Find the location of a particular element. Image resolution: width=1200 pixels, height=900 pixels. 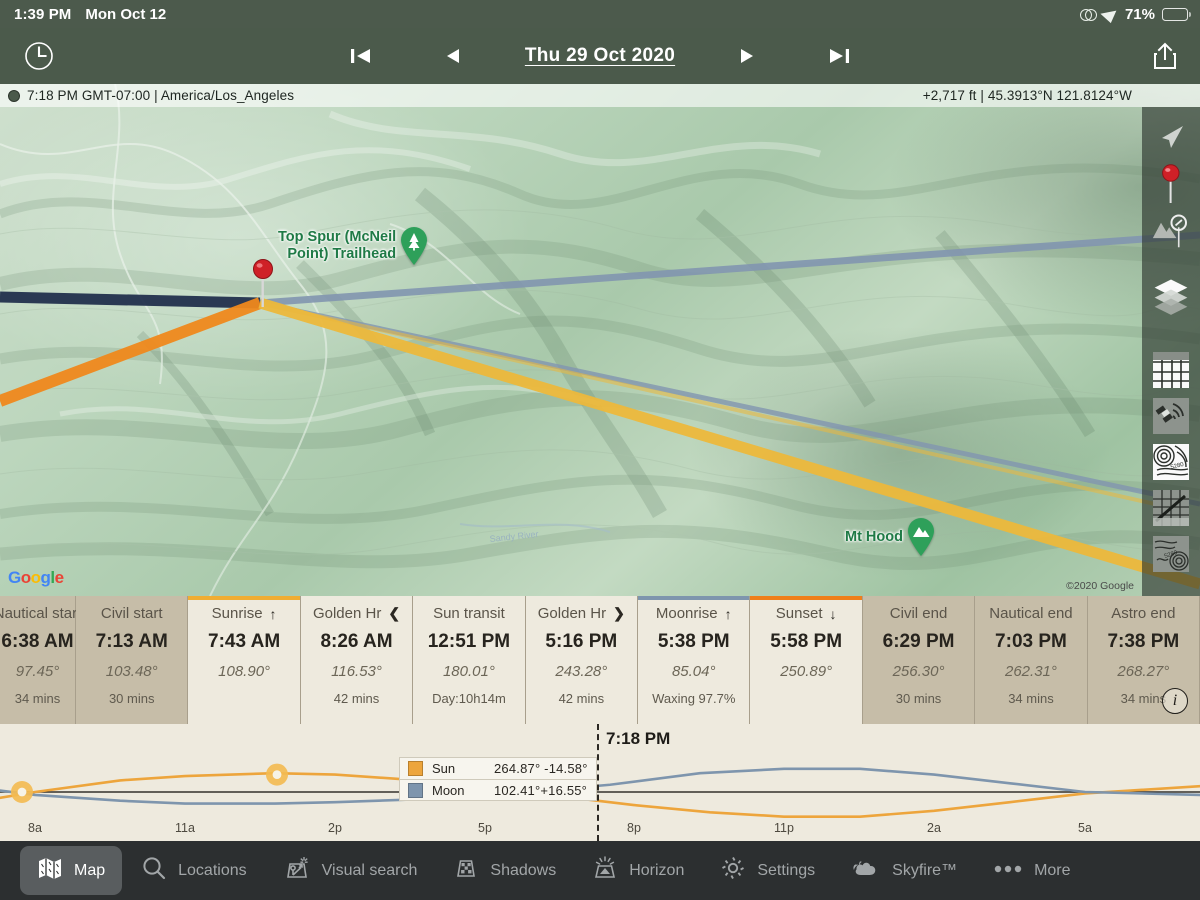

status-bar: 1:39 PM Mon Oct 12 71% is located at coordinates (600, 14).